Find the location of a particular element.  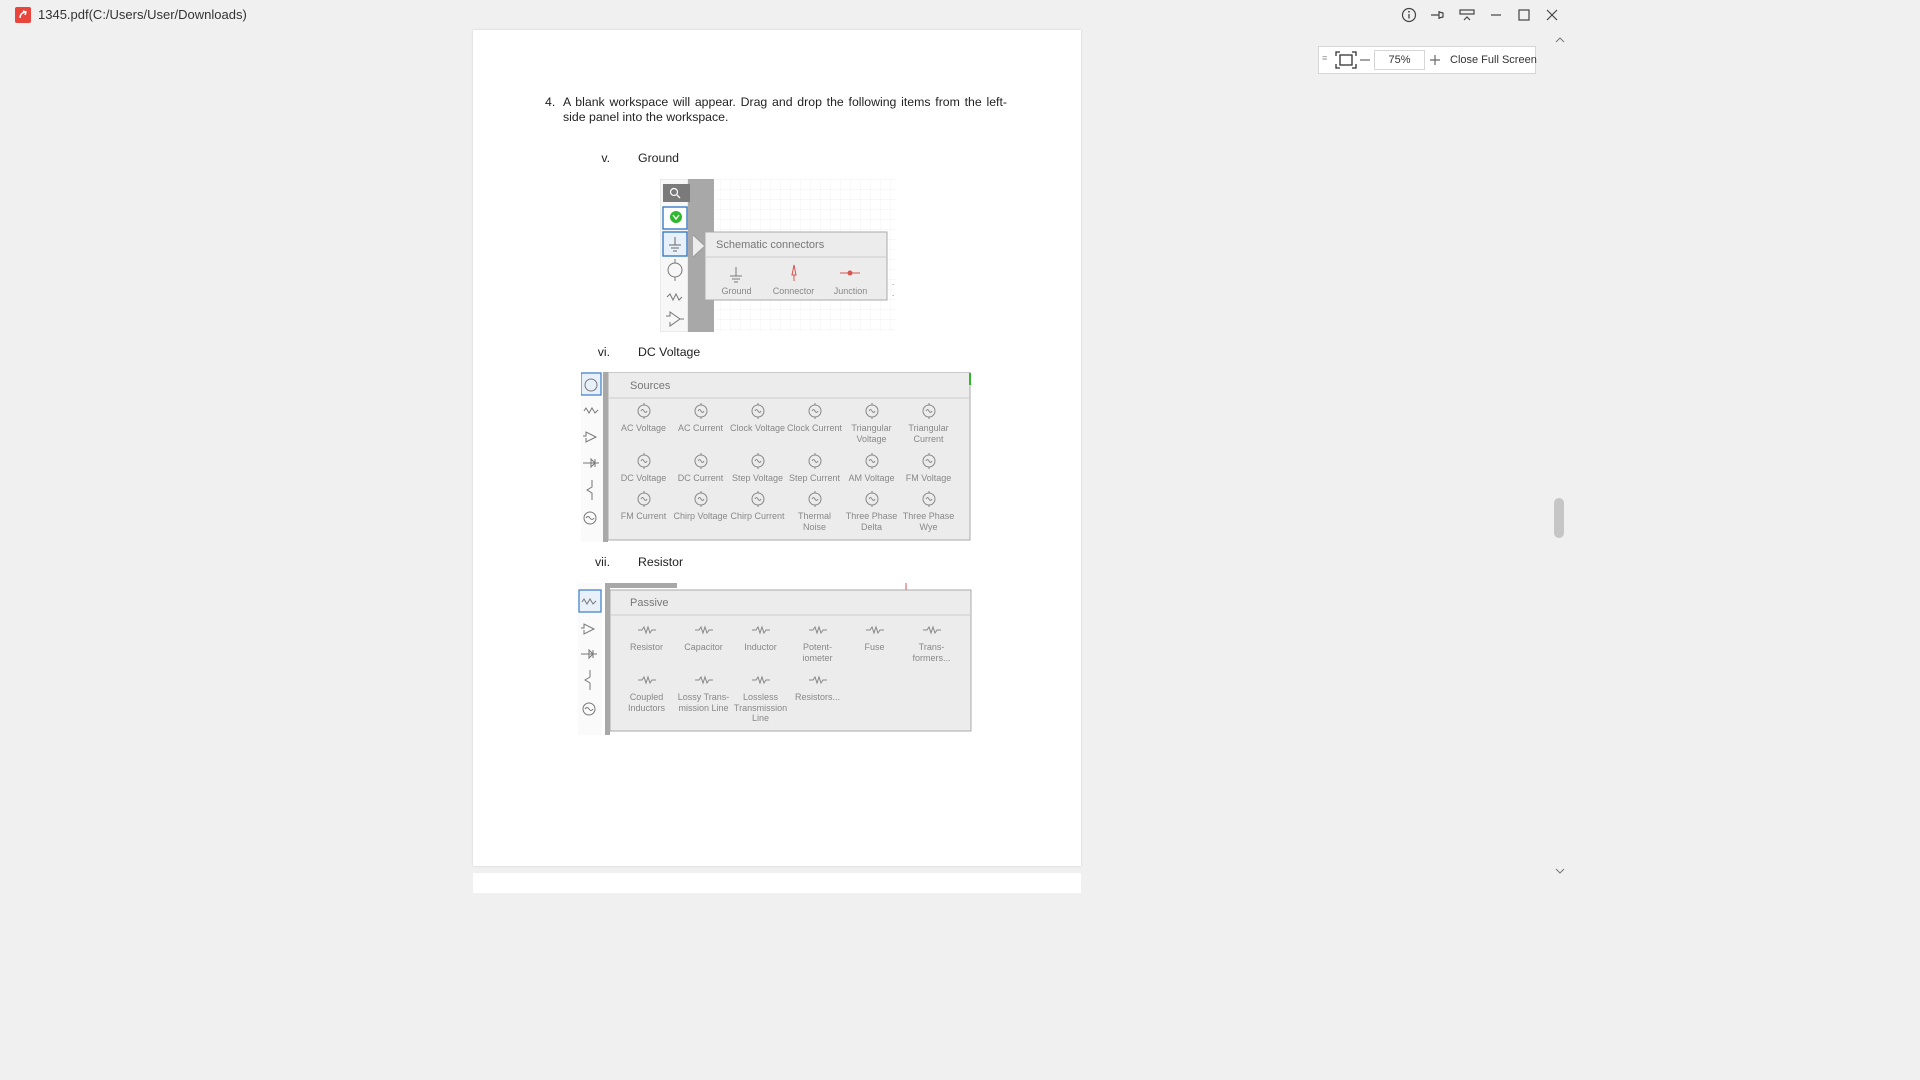

component-label: Triangular Current is located at coordinates (928, 433).